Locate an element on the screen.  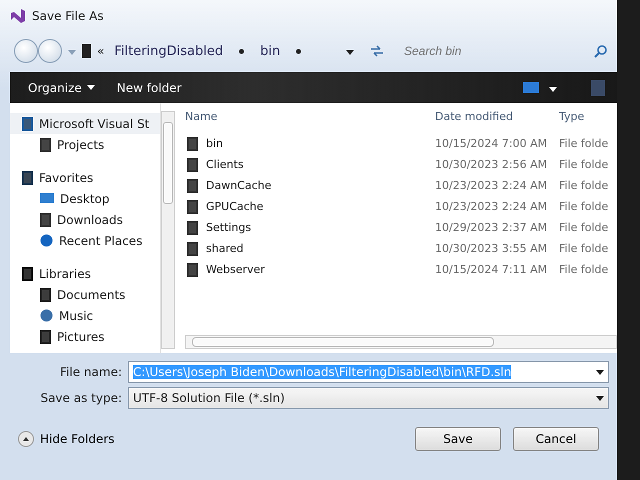
sidebar-item: Microsoft Visual St is located at coordinates (85, 123).